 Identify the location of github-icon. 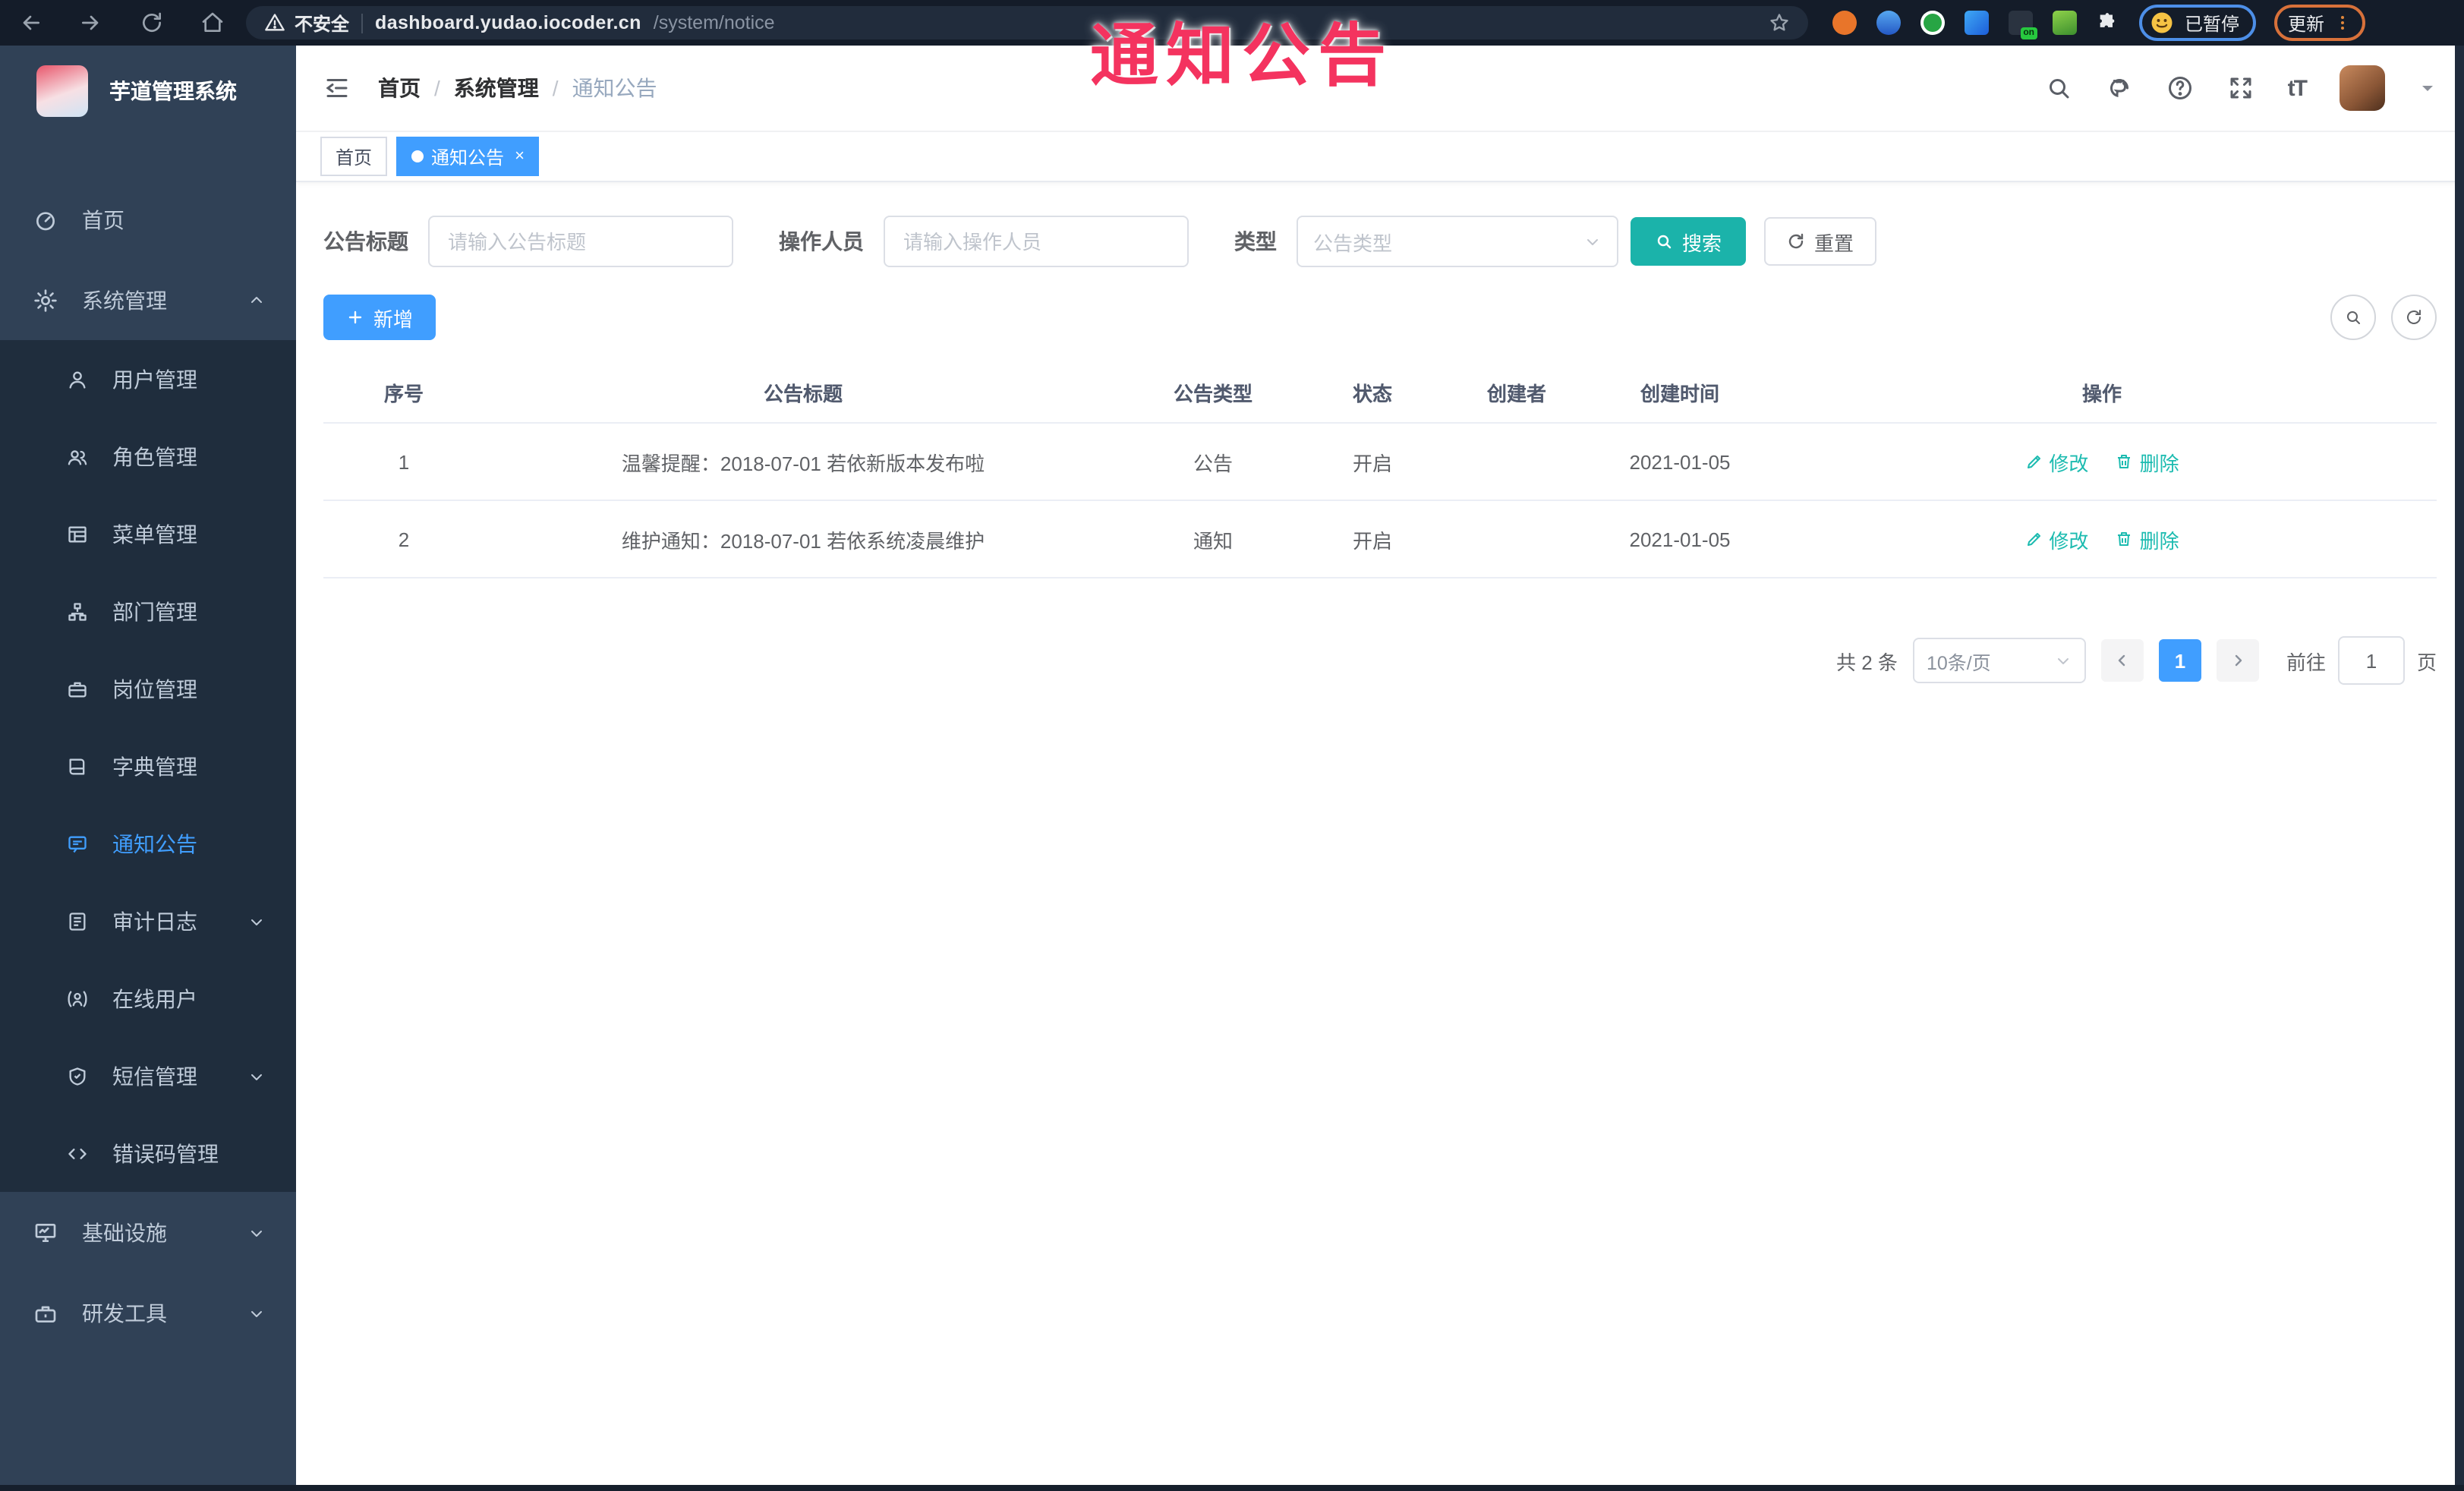
(2119, 88).